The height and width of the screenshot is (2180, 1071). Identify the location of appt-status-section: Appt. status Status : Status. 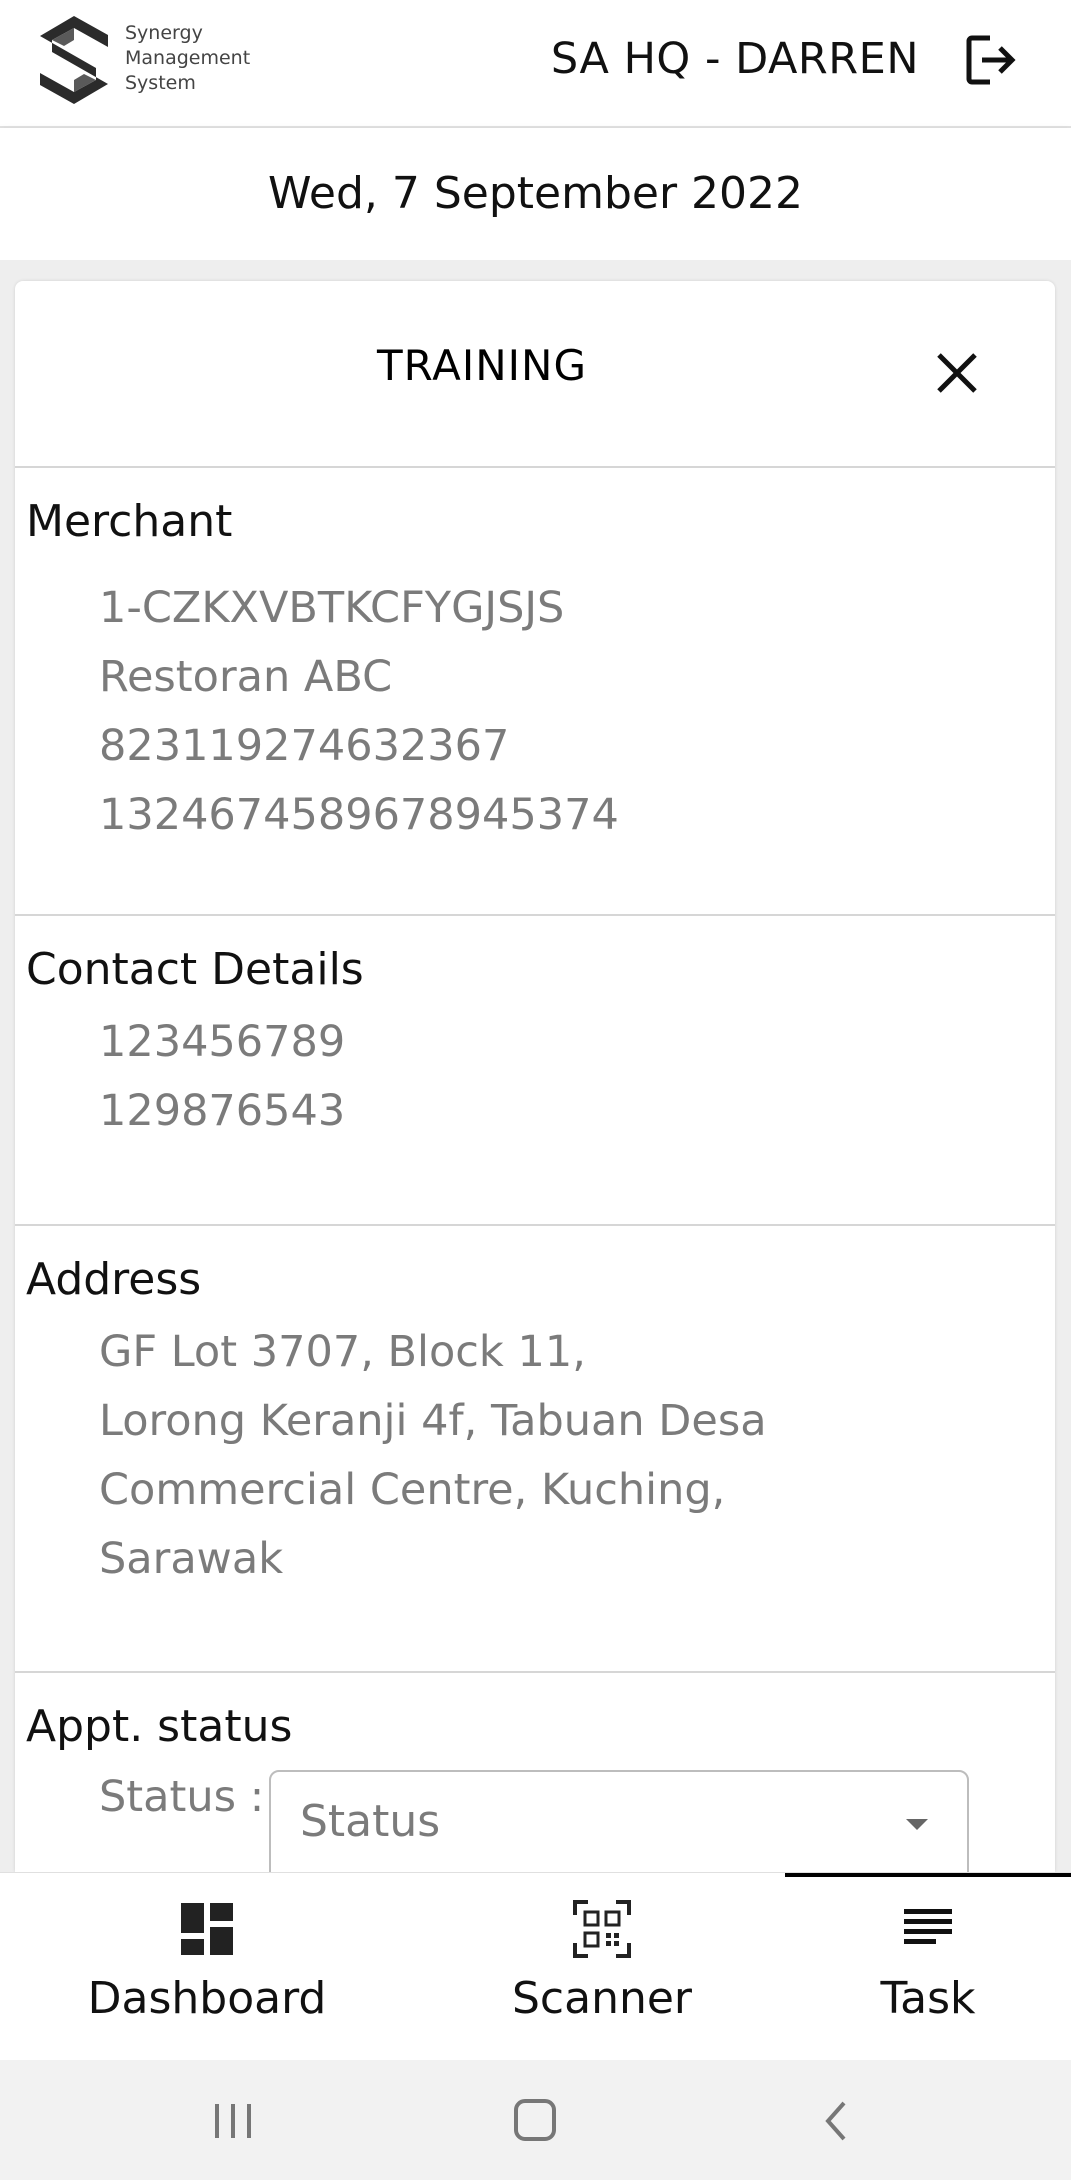
(535, 1772).